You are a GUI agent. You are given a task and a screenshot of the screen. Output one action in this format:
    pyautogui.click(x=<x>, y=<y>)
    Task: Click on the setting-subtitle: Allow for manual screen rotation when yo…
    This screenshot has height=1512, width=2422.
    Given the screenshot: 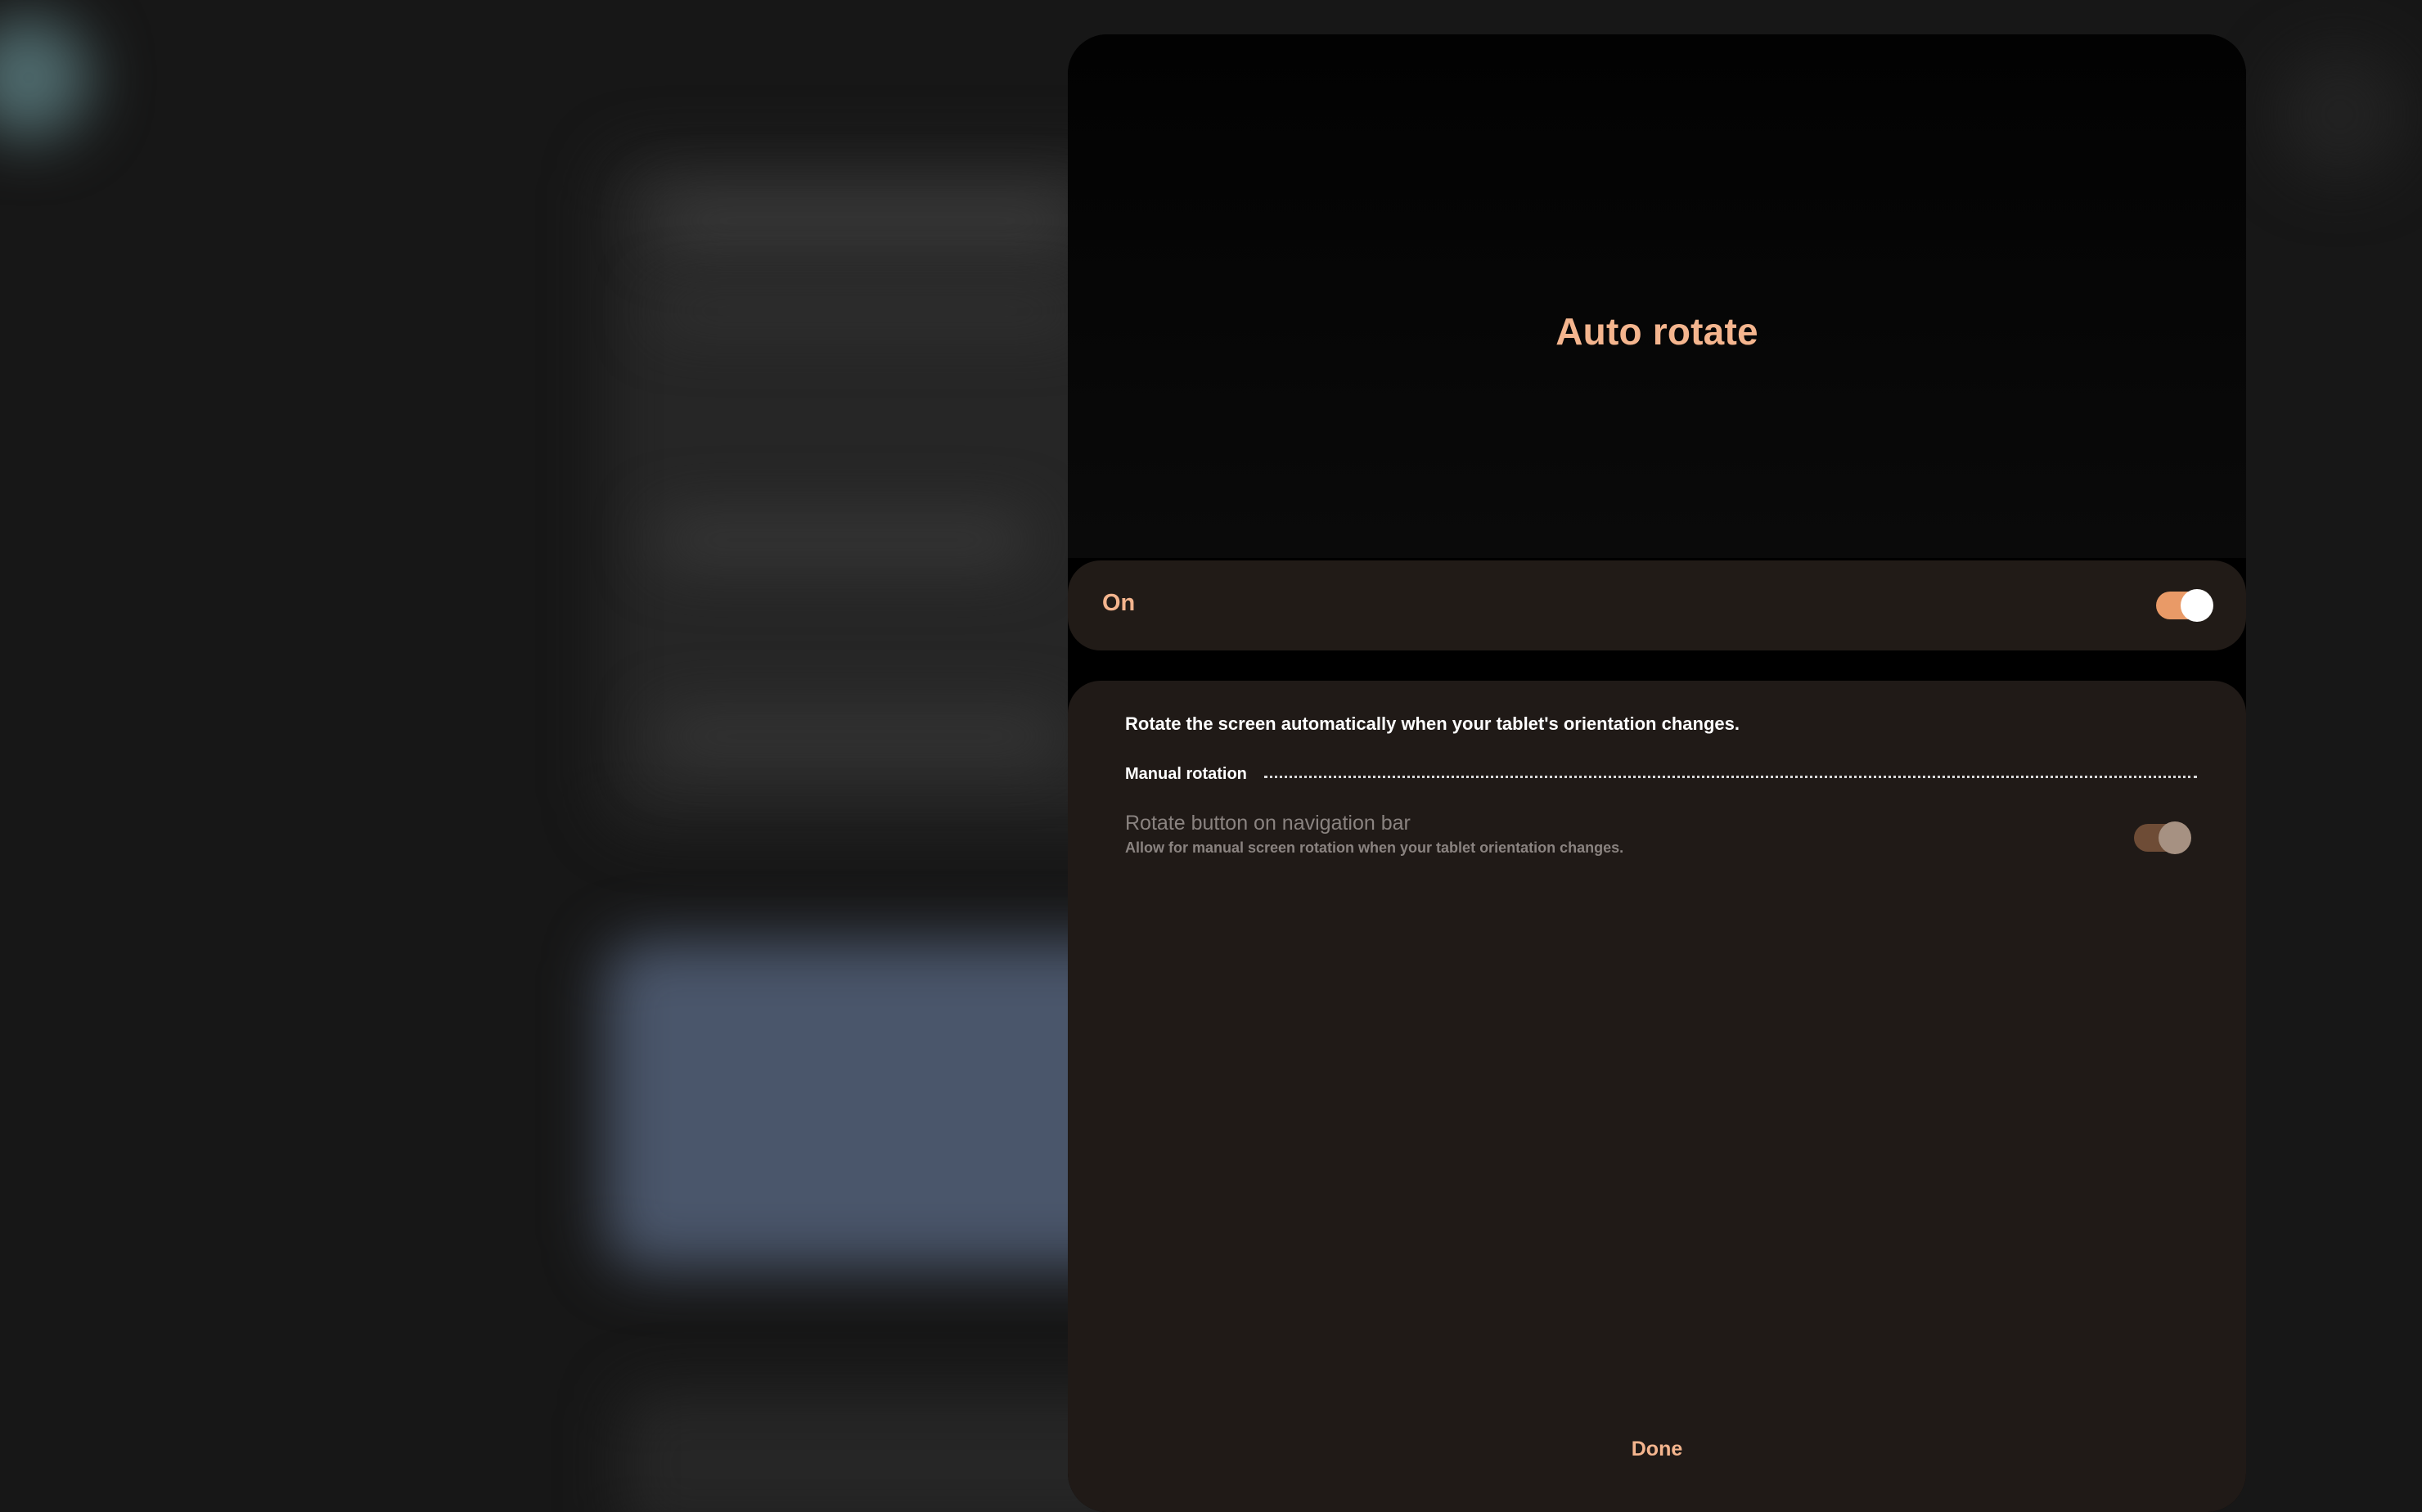 What is the action you would take?
    pyautogui.click(x=1374, y=848)
    